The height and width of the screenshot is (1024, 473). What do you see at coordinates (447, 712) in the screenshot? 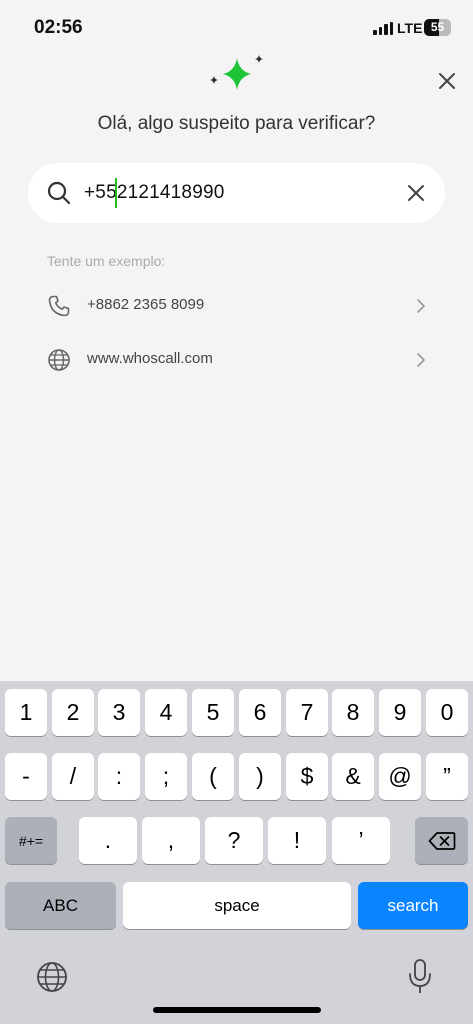
I see `key-0: 0` at bounding box center [447, 712].